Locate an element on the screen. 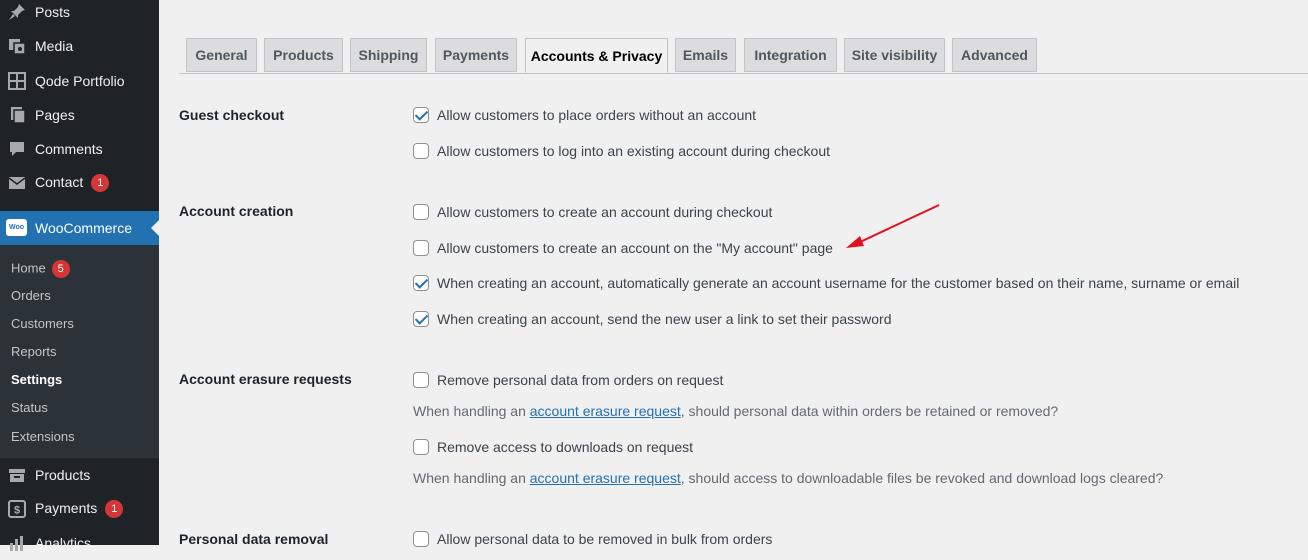  submenu-item-customers: Customers is located at coordinates (42, 323).